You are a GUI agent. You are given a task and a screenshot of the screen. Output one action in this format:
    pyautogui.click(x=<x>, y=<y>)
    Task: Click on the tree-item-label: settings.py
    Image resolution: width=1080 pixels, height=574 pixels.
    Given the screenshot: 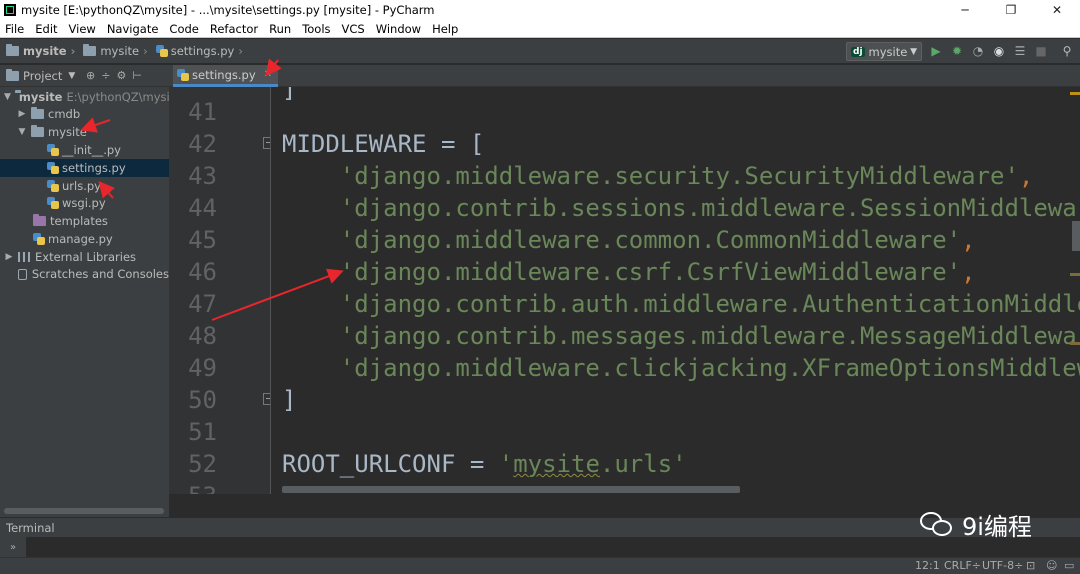 What is the action you would take?
    pyautogui.click(x=94, y=168)
    